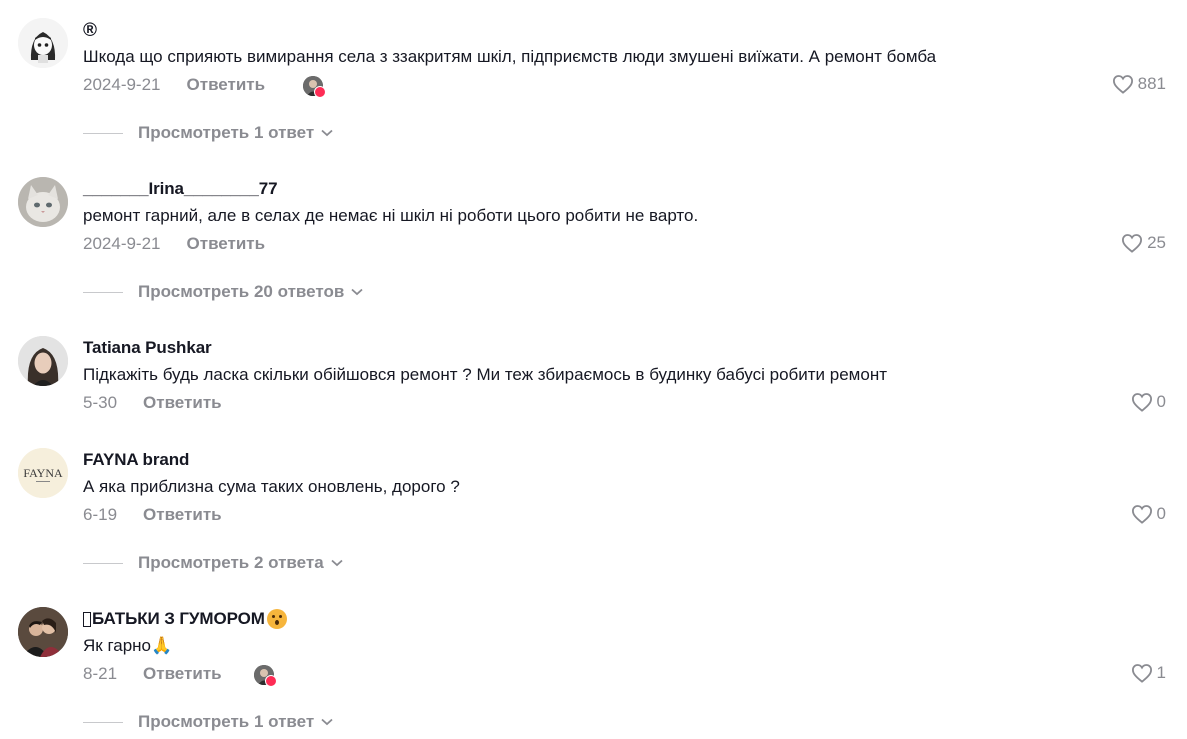 This screenshot has width=1187, height=739. Describe the element at coordinates (100, 673) in the screenshot. I see `comment-date: 8-21` at that location.